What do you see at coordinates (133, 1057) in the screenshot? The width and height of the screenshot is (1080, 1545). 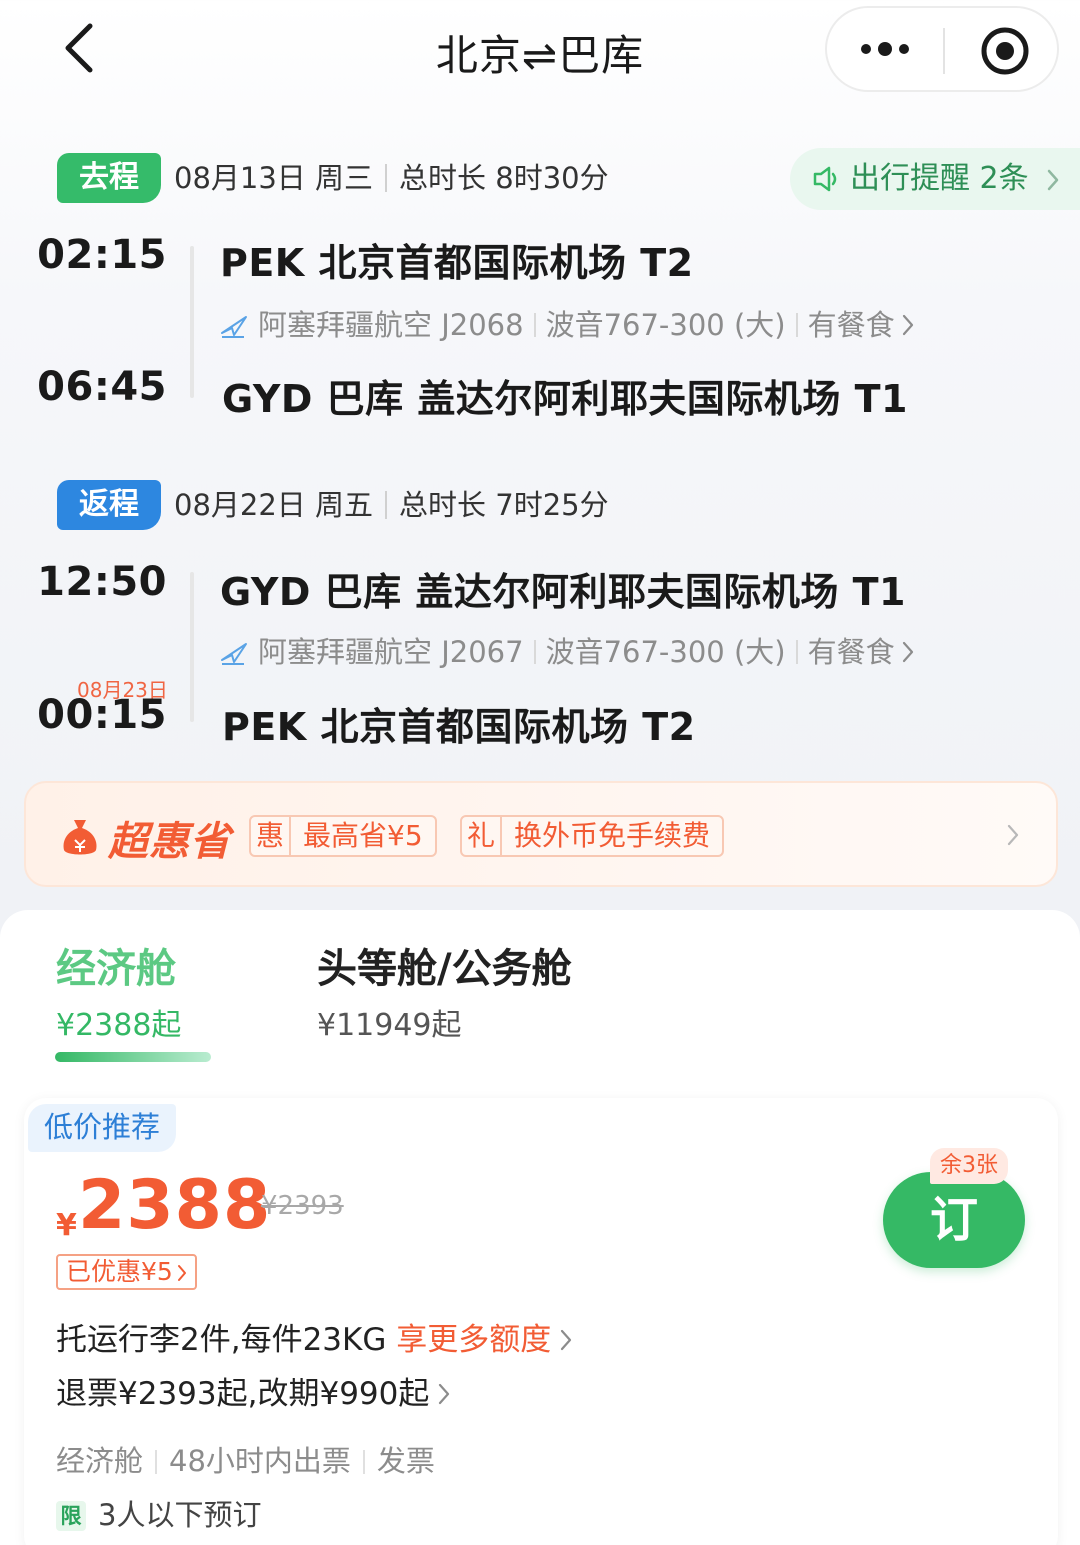 I see `active-tab-indicator` at bounding box center [133, 1057].